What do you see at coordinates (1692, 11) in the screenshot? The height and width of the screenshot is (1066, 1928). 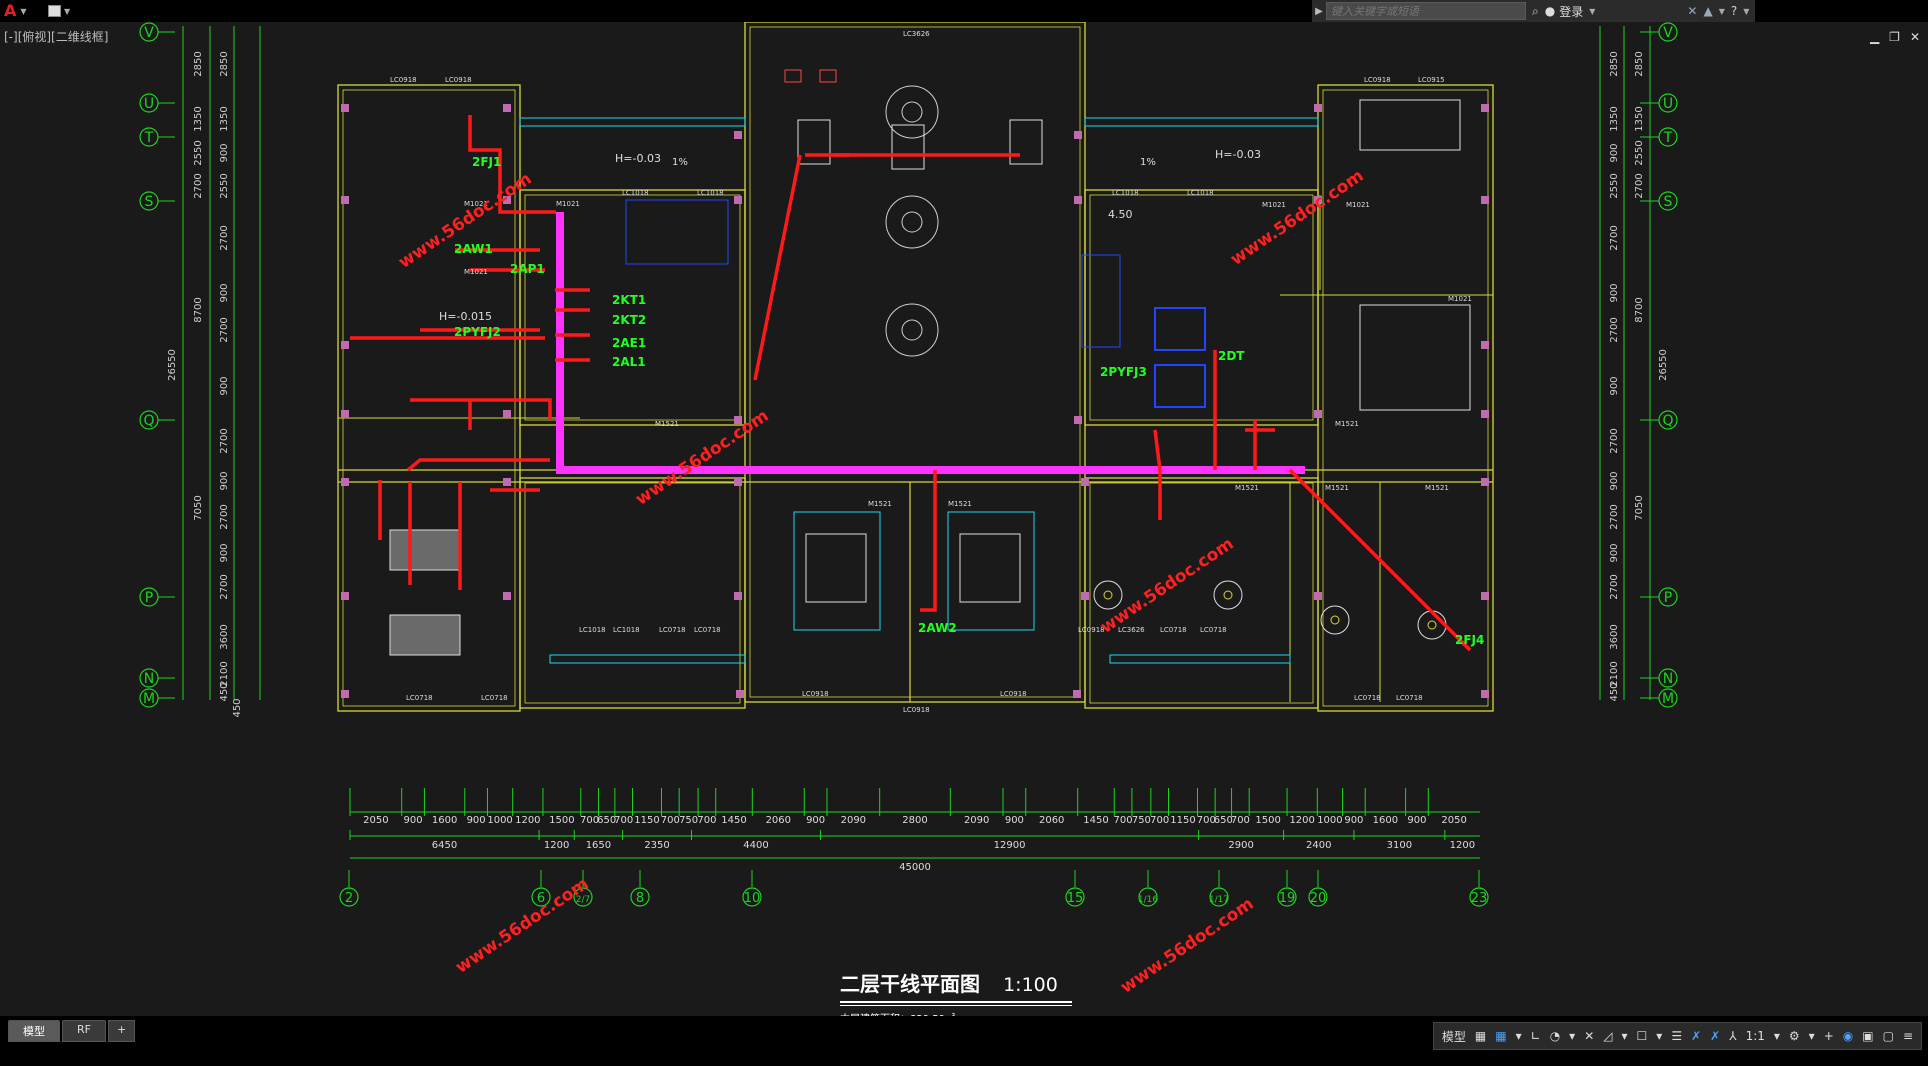 I see `exchange-icon: ✕` at bounding box center [1692, 11].